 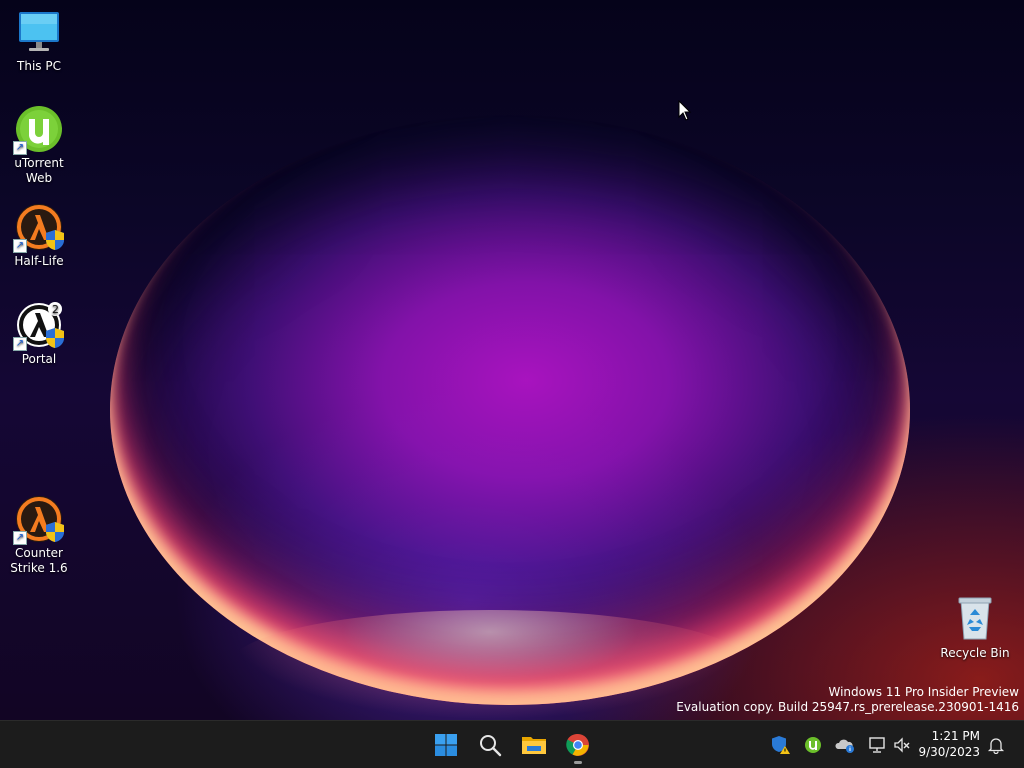 I want to click on svg-text: 2, so click(x=55, y=309).